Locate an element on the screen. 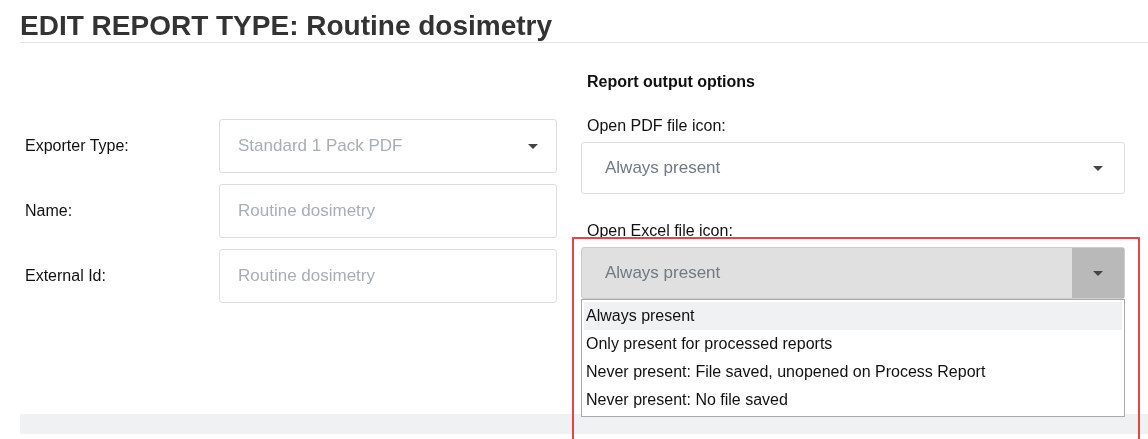 This screenshot has width=1148, height=439. field-label: Exporter Type: is located at coordinates (77, 146).